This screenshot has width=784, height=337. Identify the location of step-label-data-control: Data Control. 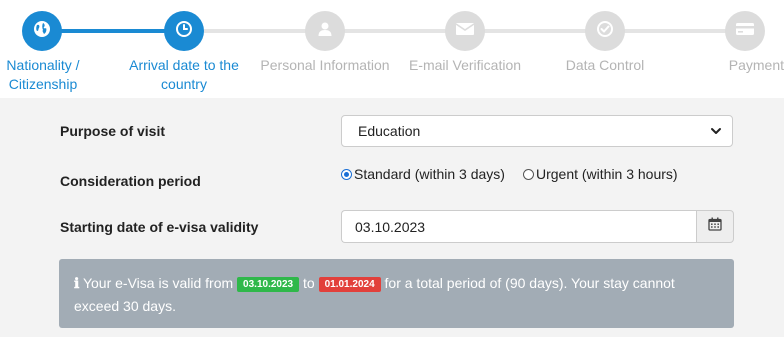
(605, 65).